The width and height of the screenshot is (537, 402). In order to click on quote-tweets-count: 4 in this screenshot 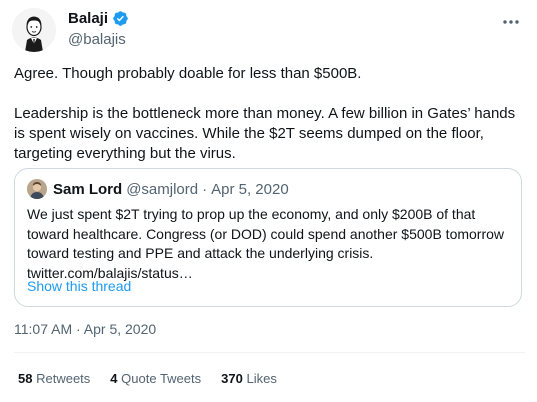, I will do `click(114, 378)`.